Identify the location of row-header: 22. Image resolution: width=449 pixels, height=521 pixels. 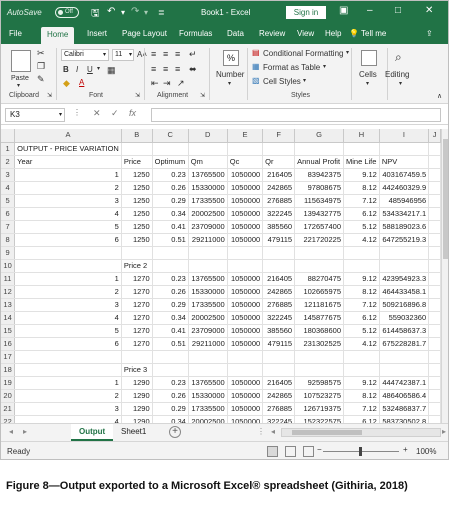
(8, 419).